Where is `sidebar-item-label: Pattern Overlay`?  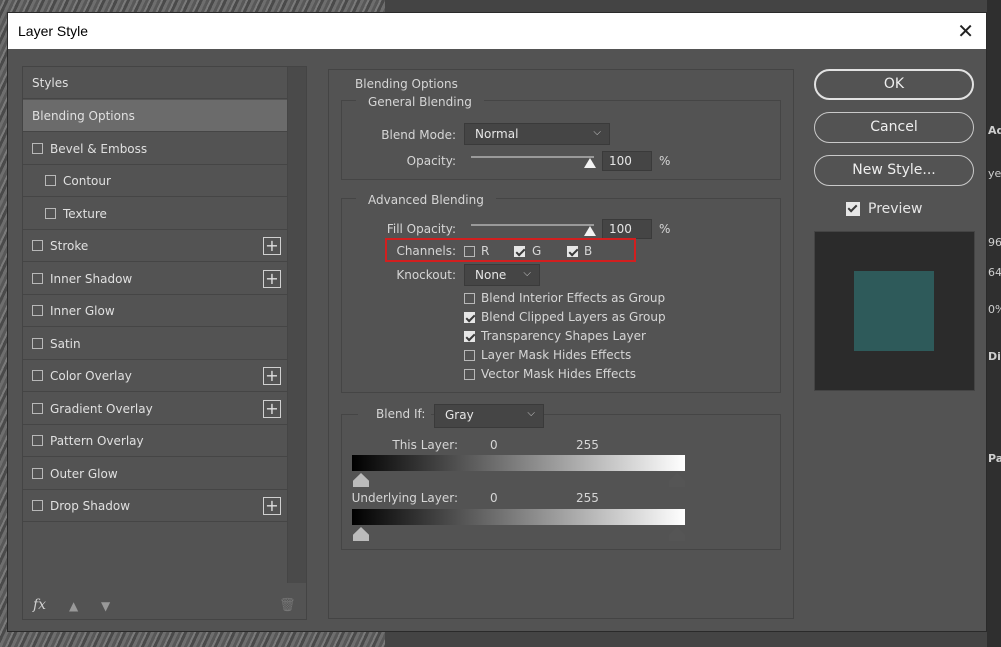 sidebar-item-label: Pattern Overlay is located at coordinates (97, 441).